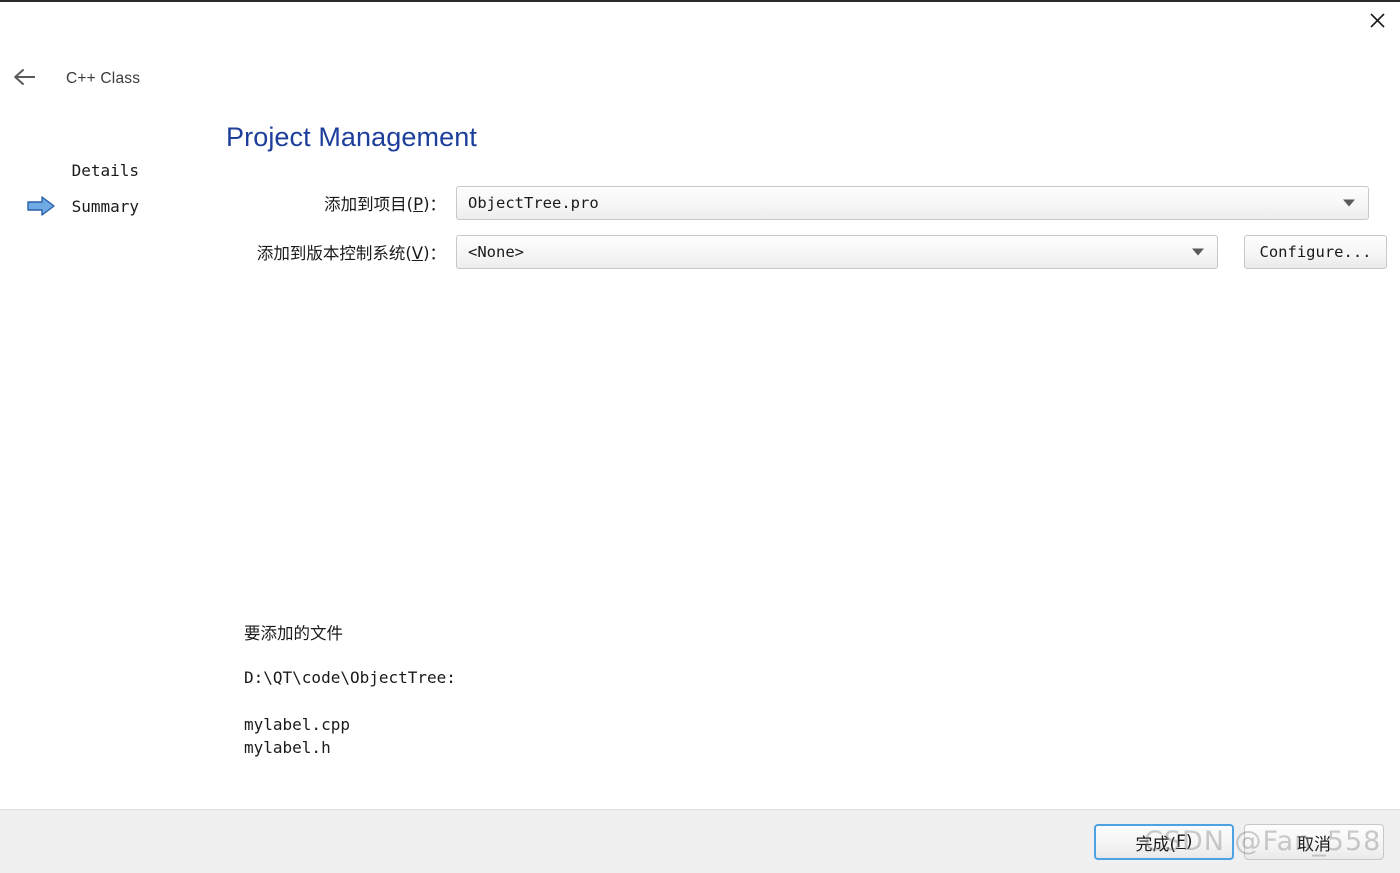  I want to click on footer-button-group: 完成(F) 取消, so click(1239, 842).